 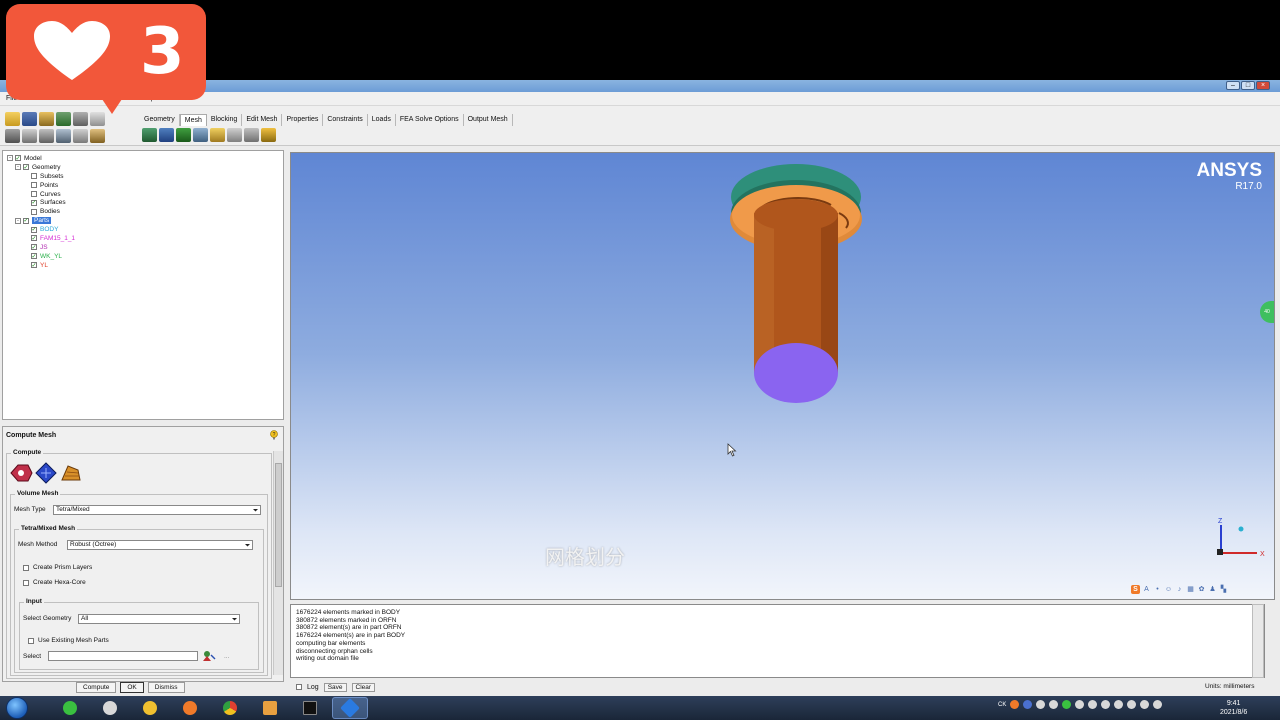 I want to click on shade-icon, so click(x=97, y=136).